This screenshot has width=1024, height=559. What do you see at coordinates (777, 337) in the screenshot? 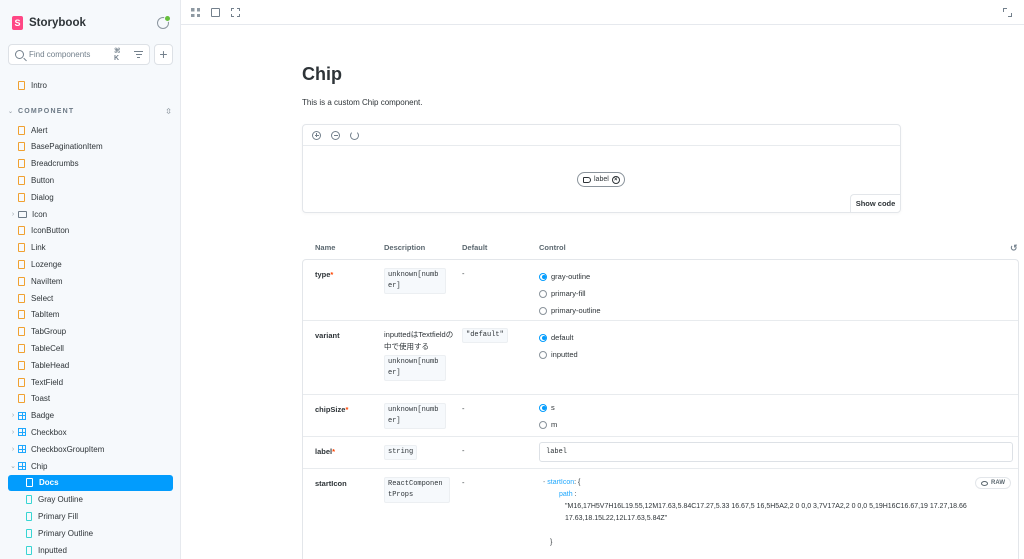
I see `radio-option: default` at bounding box center [777, 337].